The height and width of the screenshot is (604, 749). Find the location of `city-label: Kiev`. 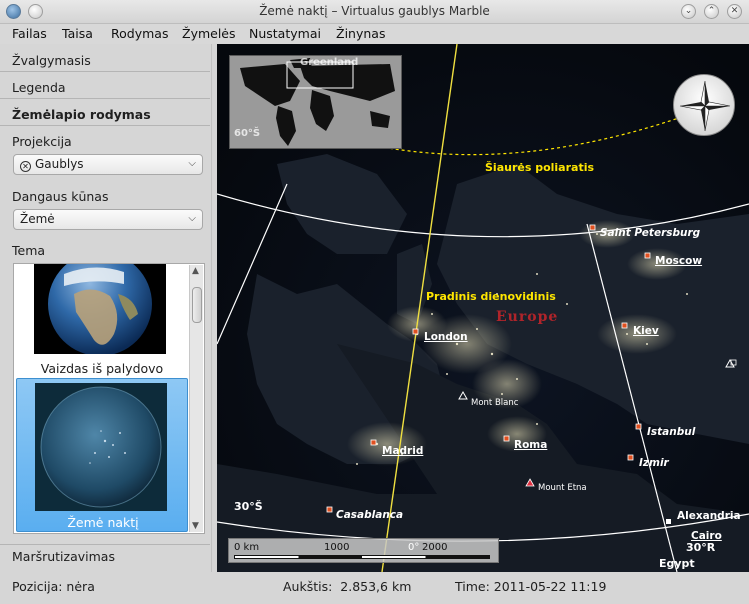

city-label: Kiev is located at coordinates (646, 331).